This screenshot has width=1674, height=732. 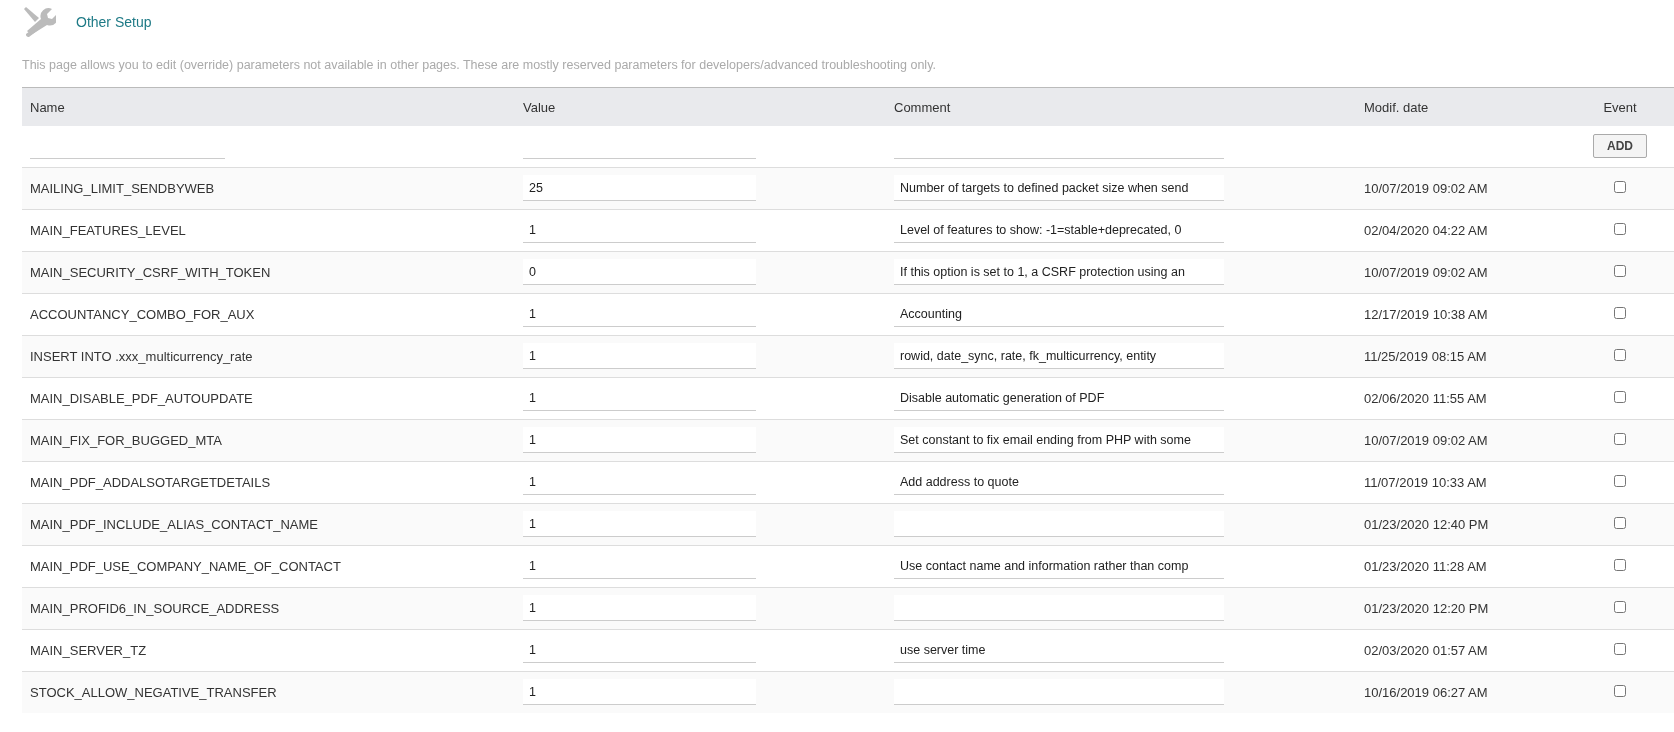 What do you see at coordinates (88, 650) in the screenshot?
I see `parameter-name: MAIN_SERVER_TZ` at bounding box center [88, 650].